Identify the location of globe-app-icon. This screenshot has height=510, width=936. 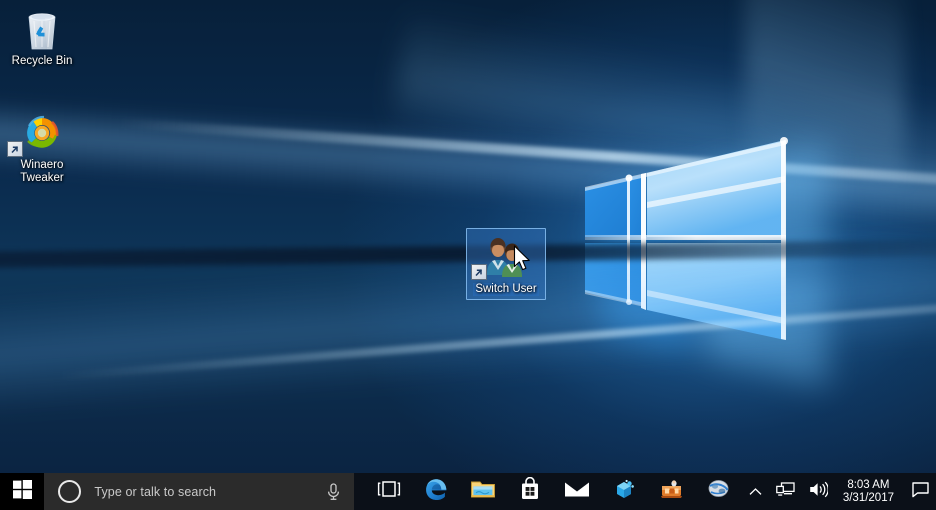
(718, 491).